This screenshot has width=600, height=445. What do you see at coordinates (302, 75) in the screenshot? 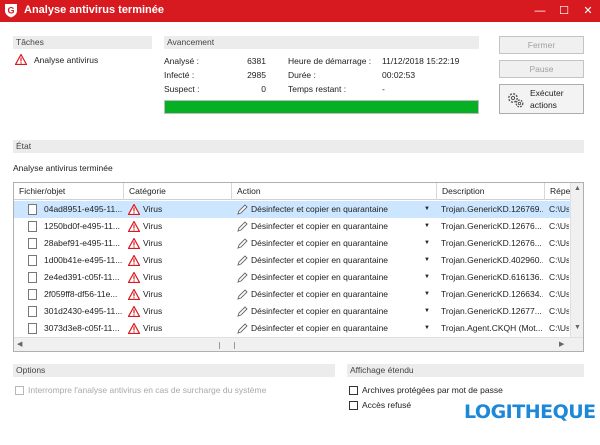
I see `duration-label: Durée :` at bounding box center [302, 75].